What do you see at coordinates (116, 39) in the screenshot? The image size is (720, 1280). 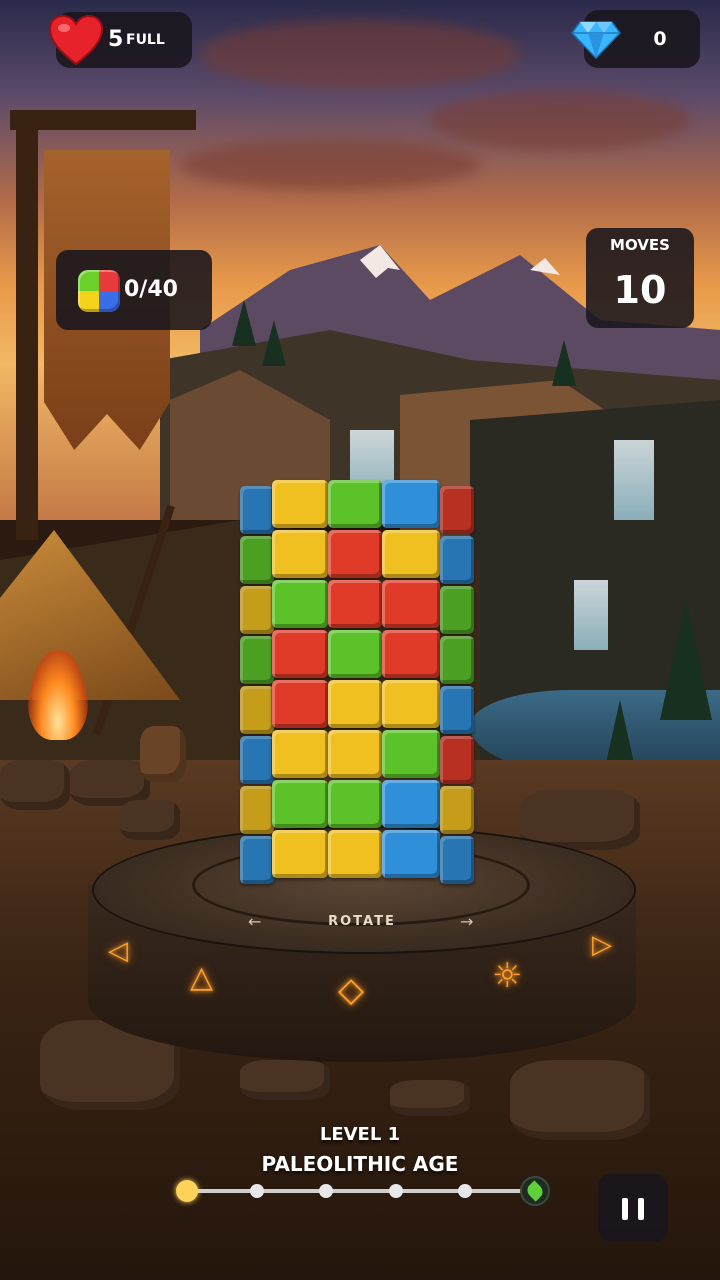 I see `lives-count: 5` at bounding box center [116, 39].